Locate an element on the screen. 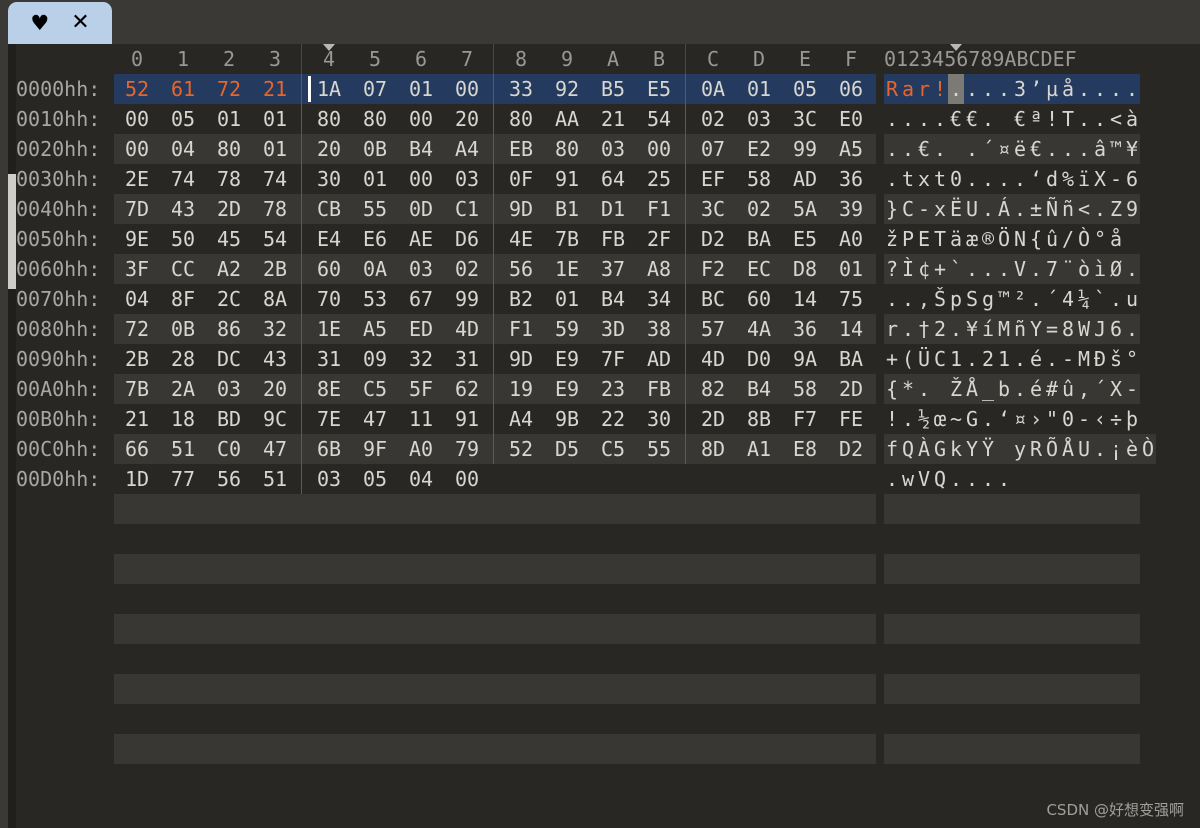 This screenshot has height=828, width=1200. hex-byte-cell: 54 is located at coordinates (659, 119).